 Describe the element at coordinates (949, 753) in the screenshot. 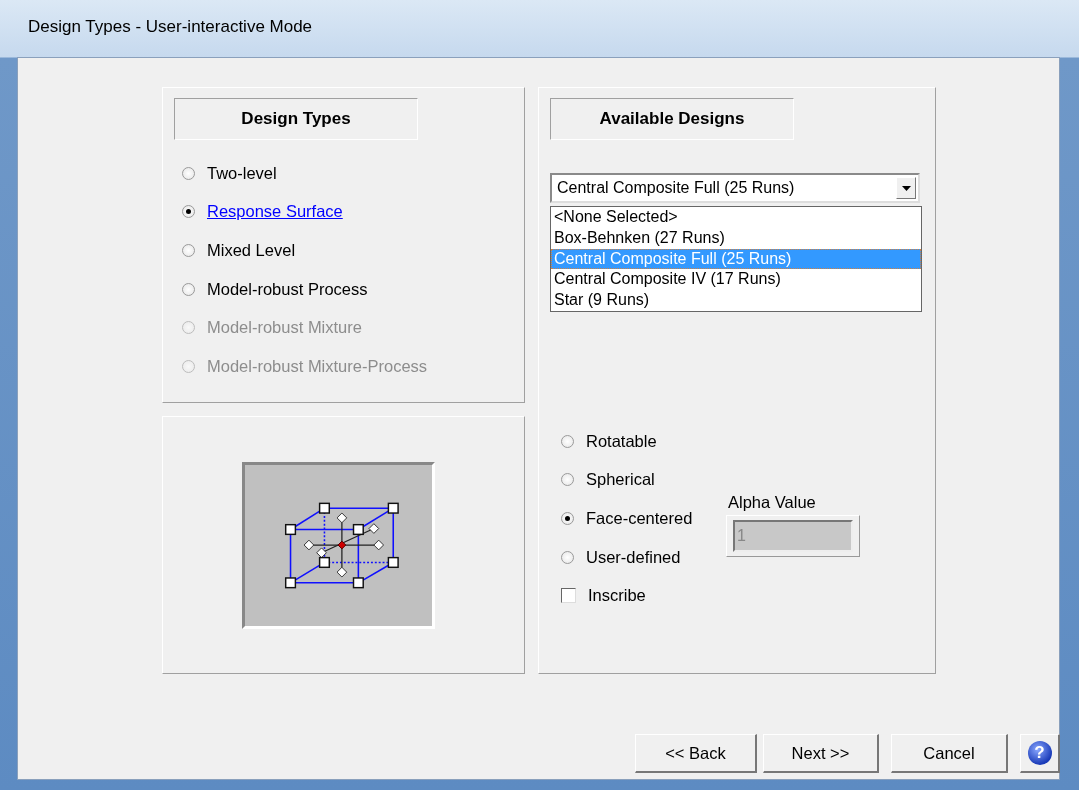

I see `dialog-button: Cancel` at that location.